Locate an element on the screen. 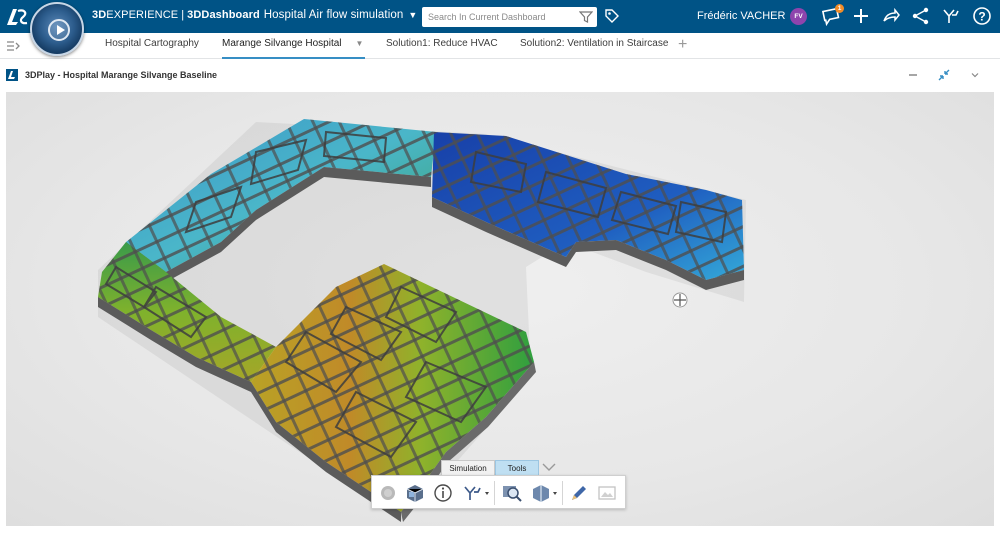  section-icon is located at coordinates (541, 493).